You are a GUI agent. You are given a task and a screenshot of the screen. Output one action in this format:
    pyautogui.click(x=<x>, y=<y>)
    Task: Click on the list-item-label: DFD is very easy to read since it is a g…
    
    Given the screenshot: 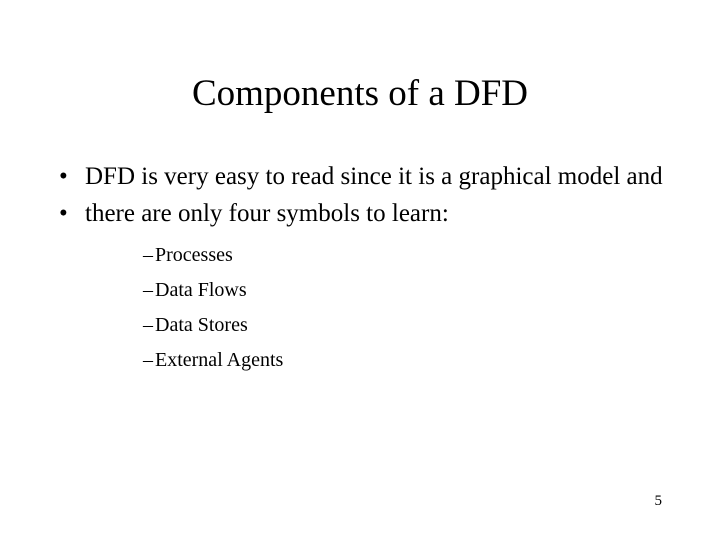 What is the action you would take?
    pyautogui.click(x=374, y=176)
    